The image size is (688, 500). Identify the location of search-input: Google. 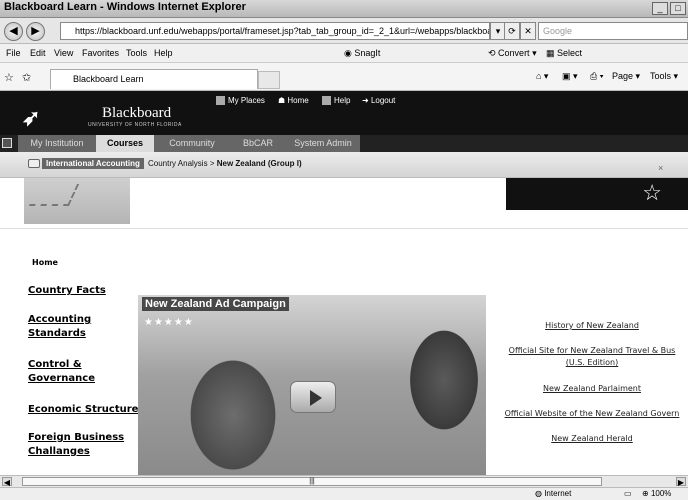
(613, 31).